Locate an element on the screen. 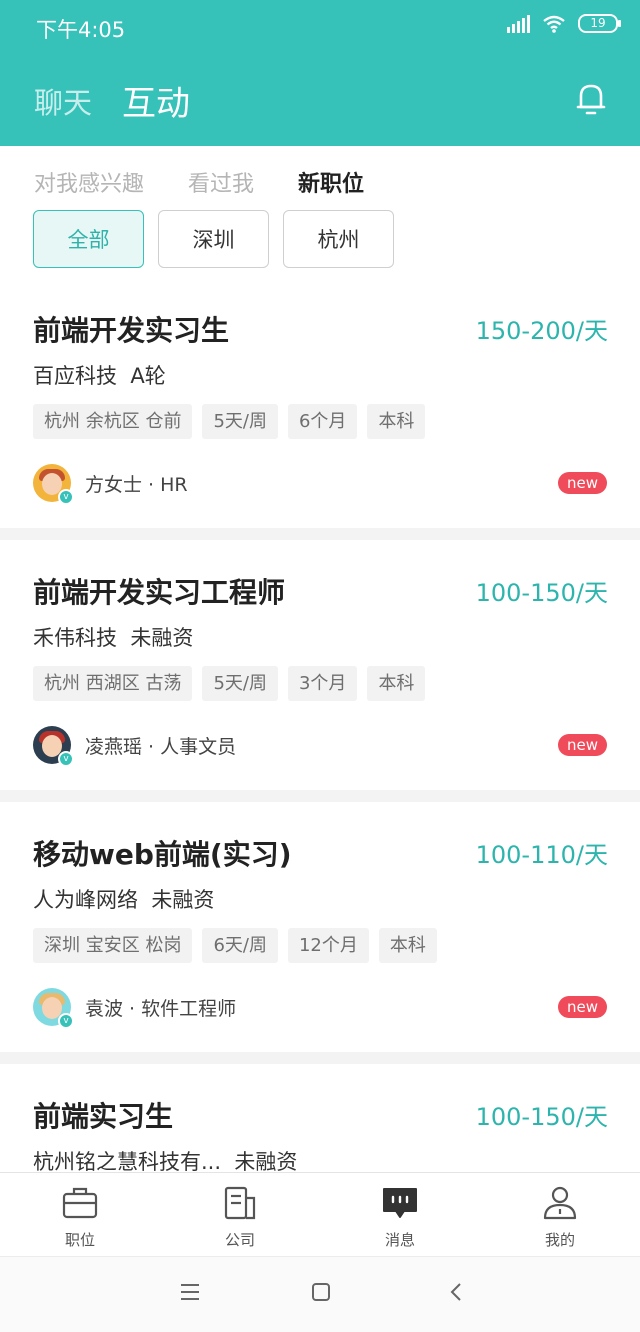  chip-all: 全部 is located at coordinates (88, 239).